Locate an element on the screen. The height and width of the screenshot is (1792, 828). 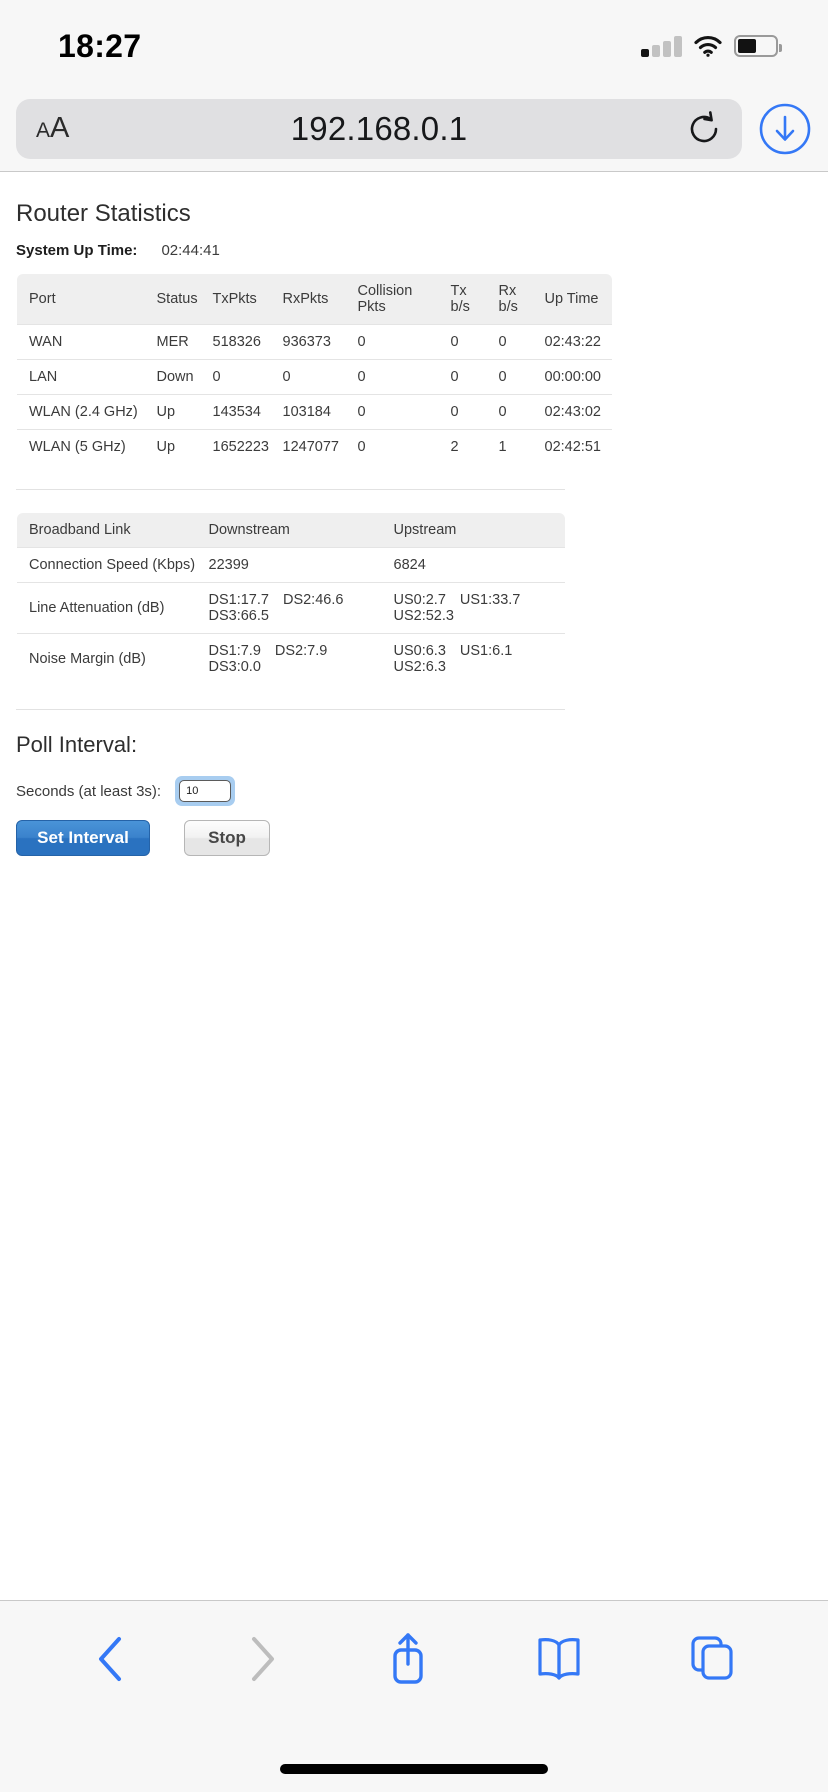
cell-status: MER is located at coordinates (172, 342).